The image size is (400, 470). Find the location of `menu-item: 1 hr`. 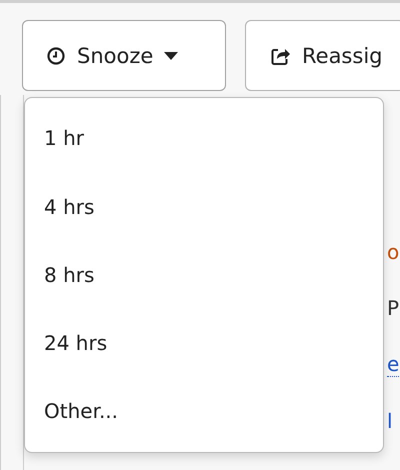

menu-item: 1 hr is located at coordinates (204, 144).